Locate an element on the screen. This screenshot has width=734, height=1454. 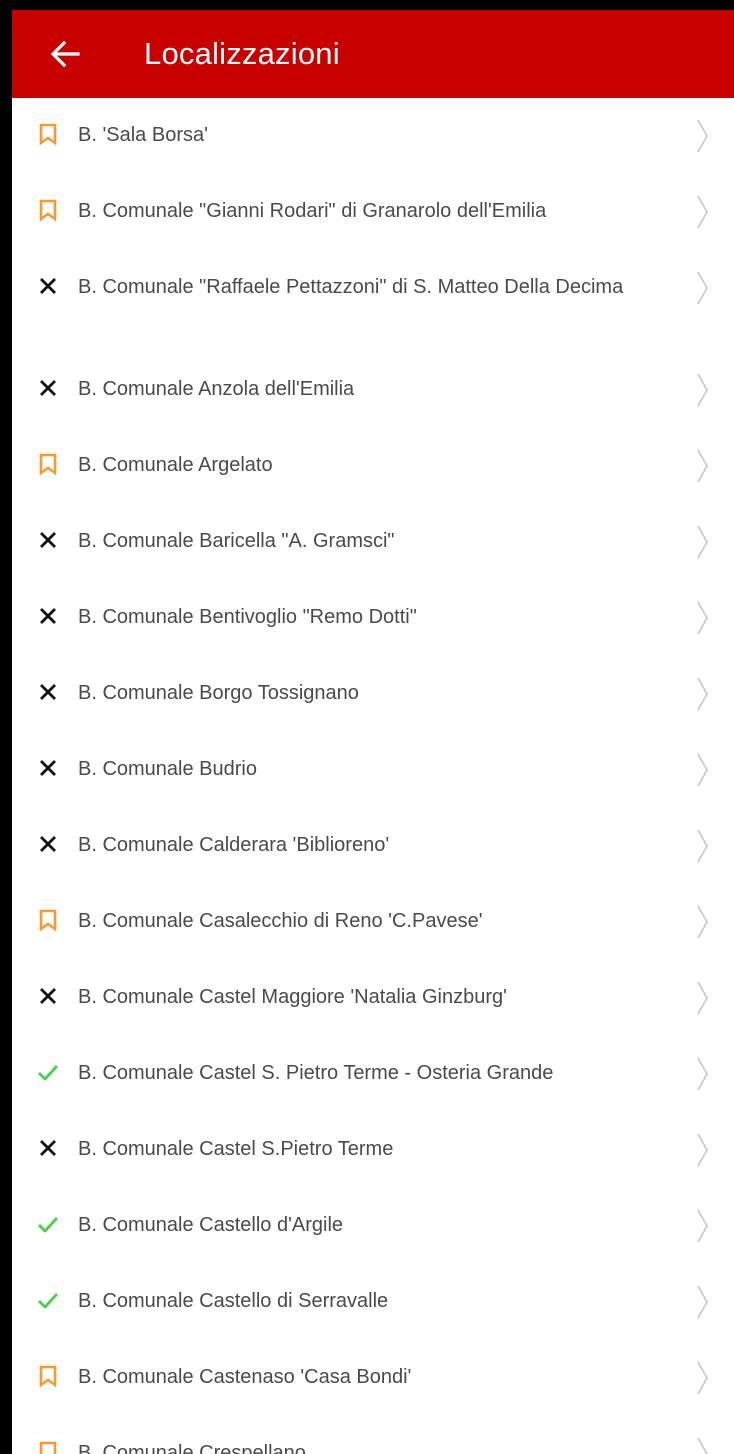
list-item-label: B. Comunale Calderara 'Biblioreno' is located at coordinates (234, 845).